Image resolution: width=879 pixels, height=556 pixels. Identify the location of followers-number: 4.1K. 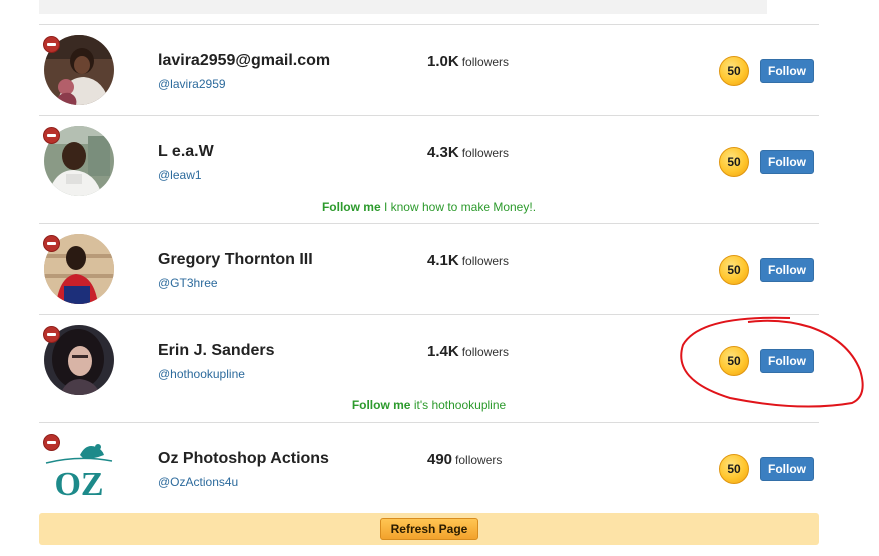
(443, 260).